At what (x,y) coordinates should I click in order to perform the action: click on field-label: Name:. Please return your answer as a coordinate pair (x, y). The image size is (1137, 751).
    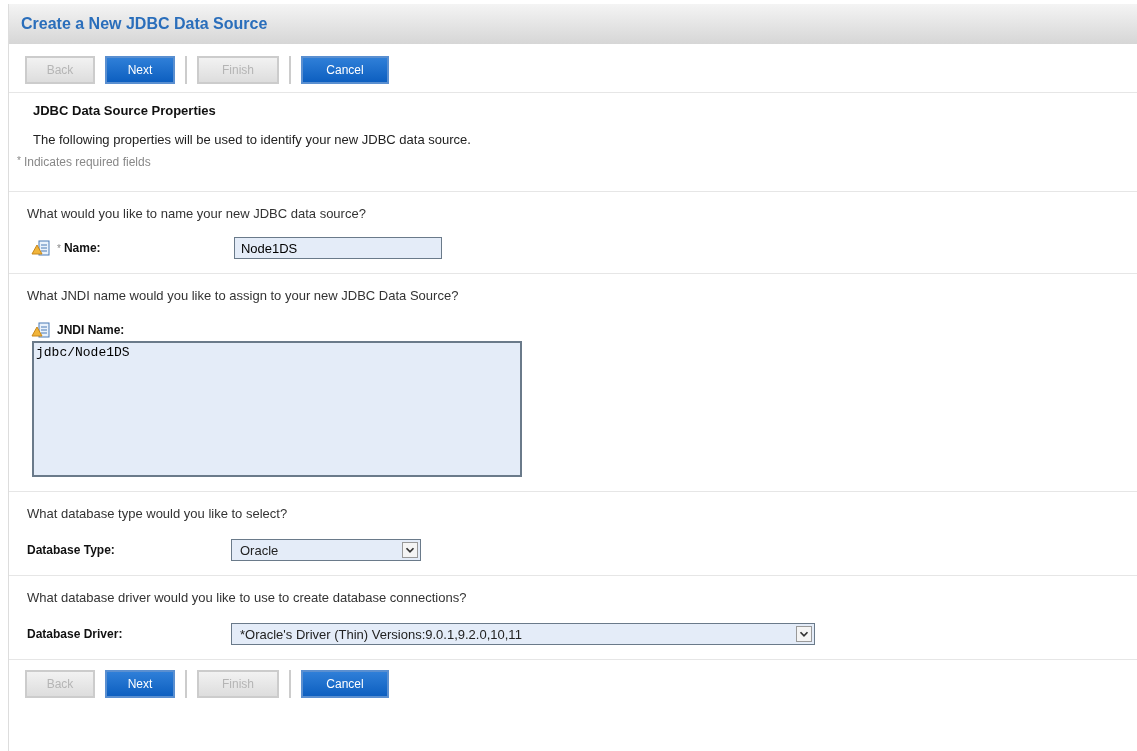
    Looking at the image, I should click on (82, 248).